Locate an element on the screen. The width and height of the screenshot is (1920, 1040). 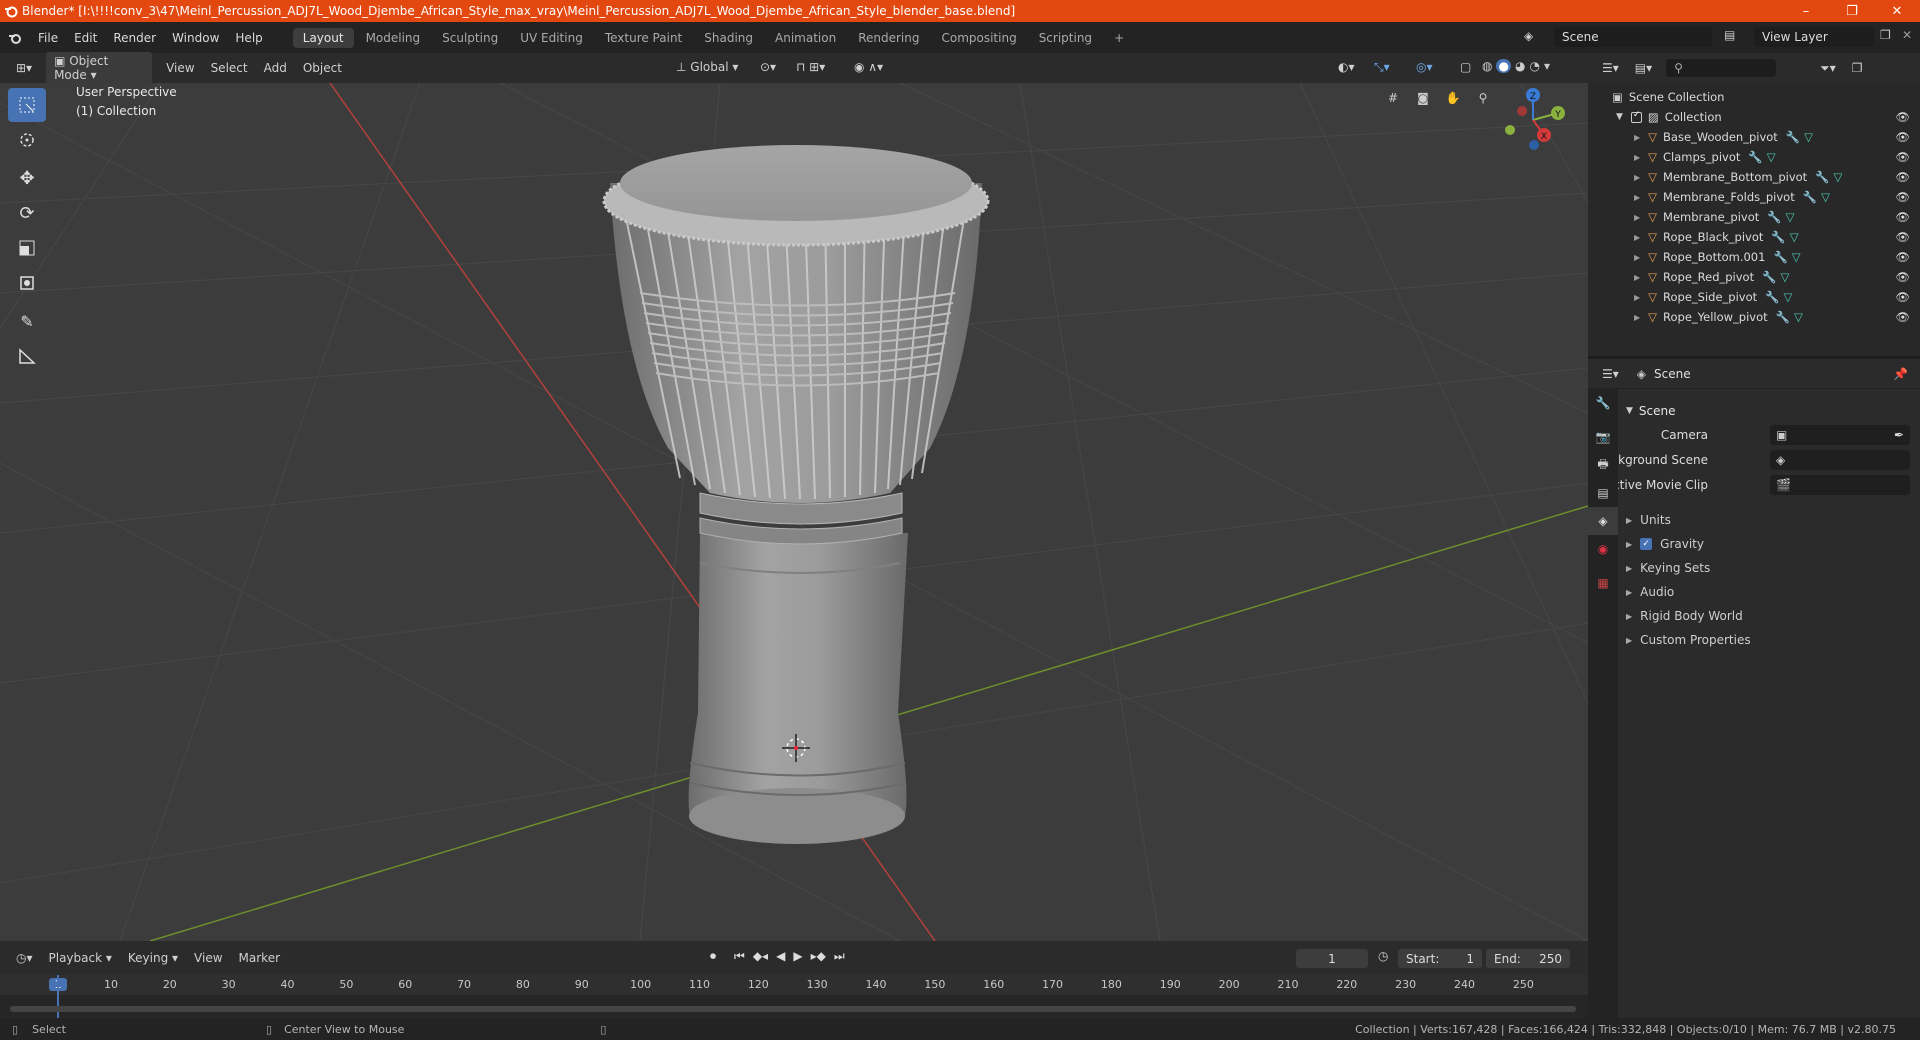
preview-range-icon: ◷ is located at coordinates (1383, 956).